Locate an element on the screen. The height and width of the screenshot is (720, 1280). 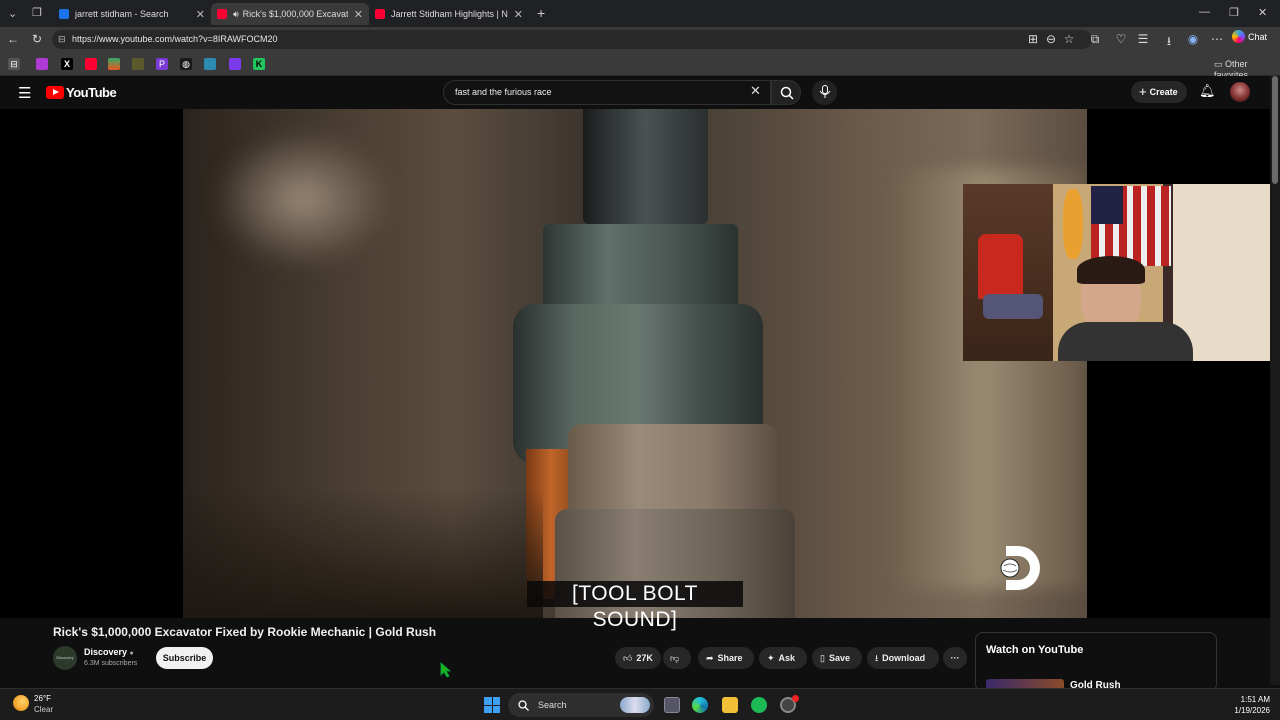
extensions-icon: ⧉ is located at coordinates (1095, 39).